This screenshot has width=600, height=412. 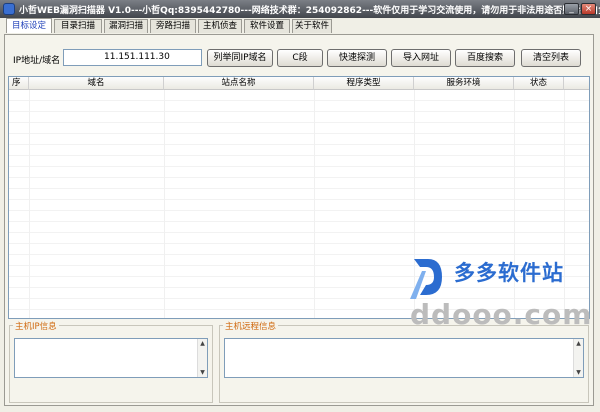 What do you see at coordinates (551, 58) in the screenshot?
I see `clear-list-button: 清空列表` at bounding box center [551, 58].